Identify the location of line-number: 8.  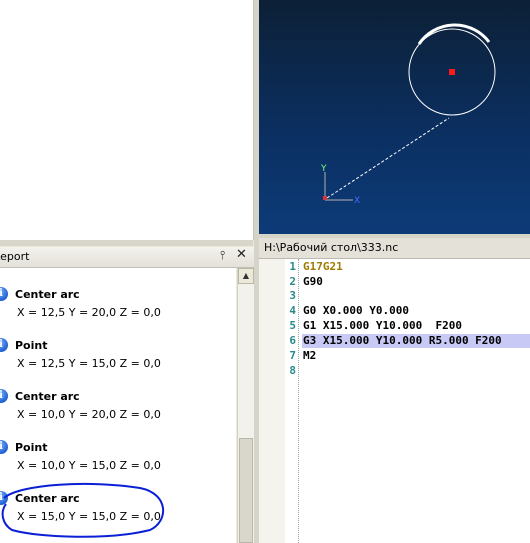
(292, 370).